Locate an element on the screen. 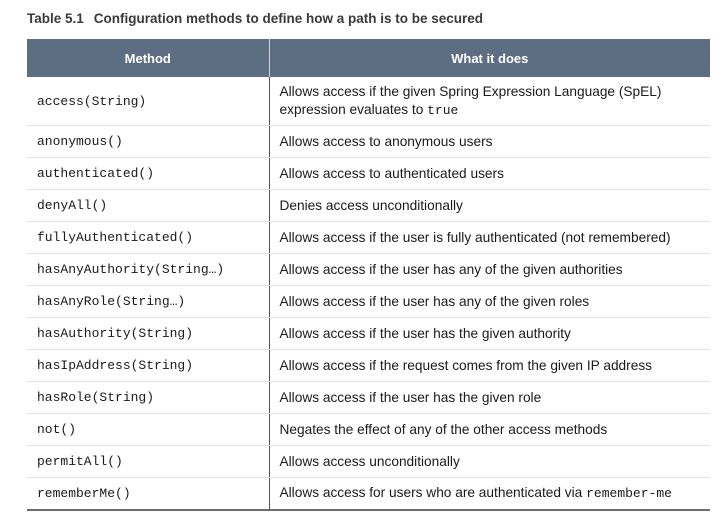  description-code: remember-me is located at coordinates (629, 493).